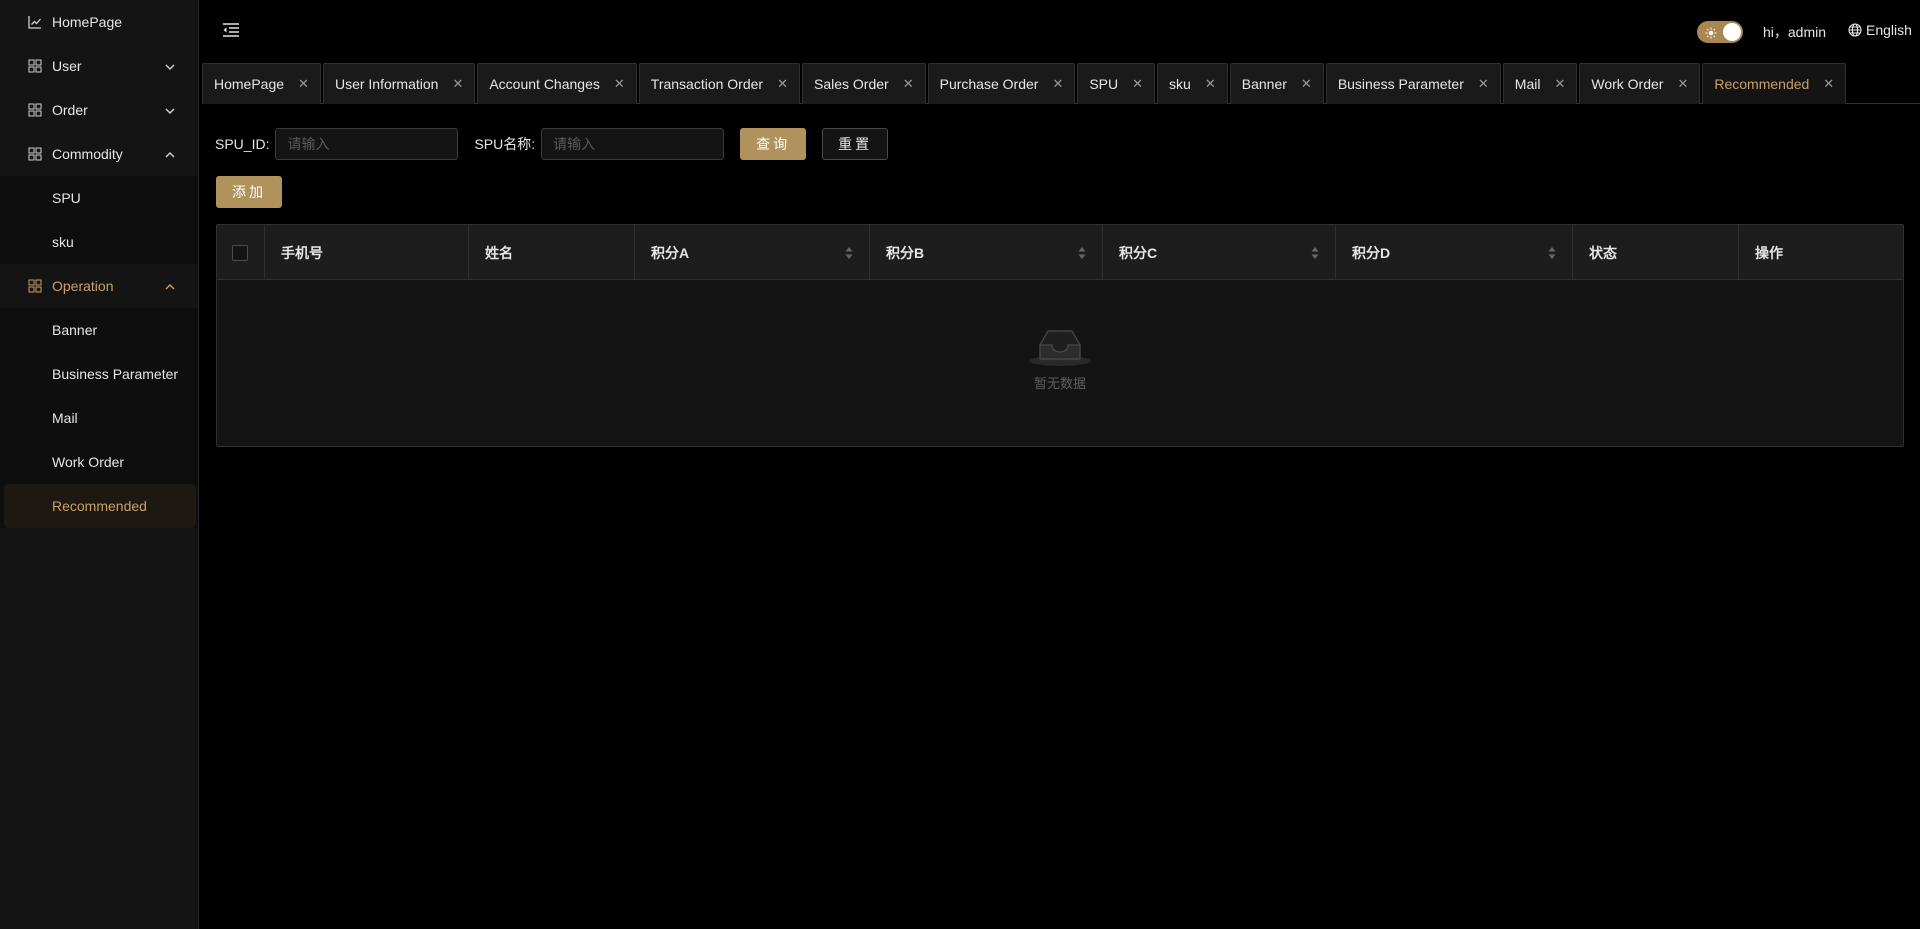  I want to click on tab-user-information: User Information ✕, so click(399, 83).